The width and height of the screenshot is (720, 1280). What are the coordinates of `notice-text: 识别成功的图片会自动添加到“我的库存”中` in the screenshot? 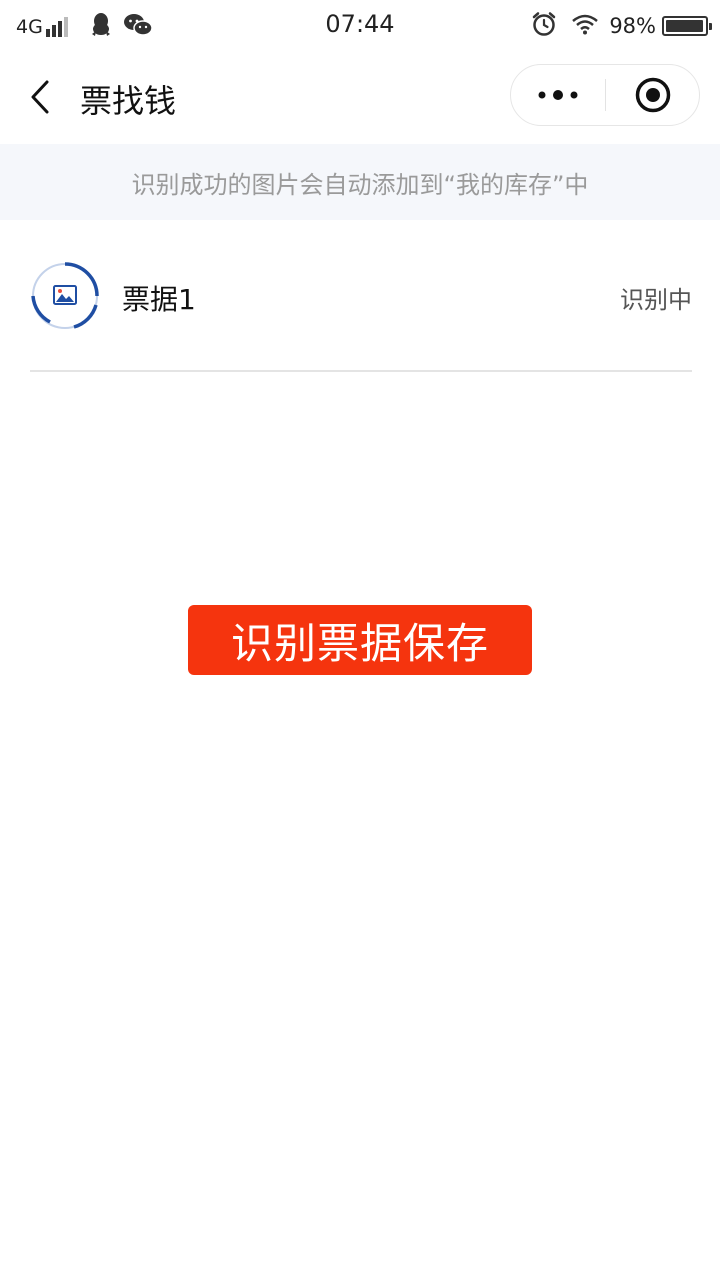 It's located at (360, 184).